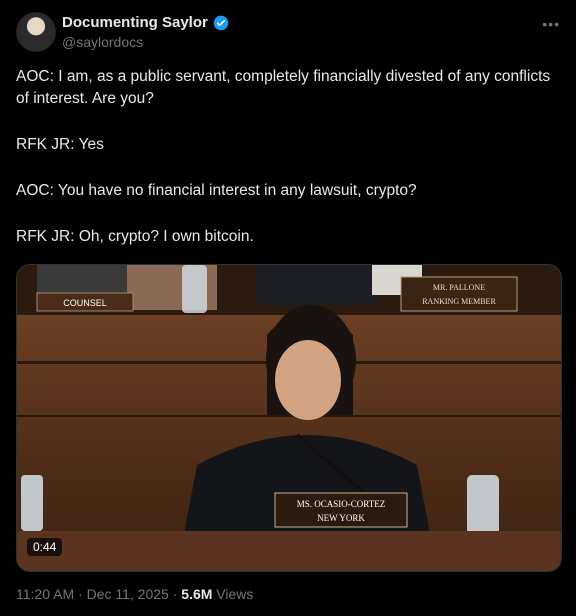 The image size is (576, 616). I want to click on avatar, so click(36, 32).